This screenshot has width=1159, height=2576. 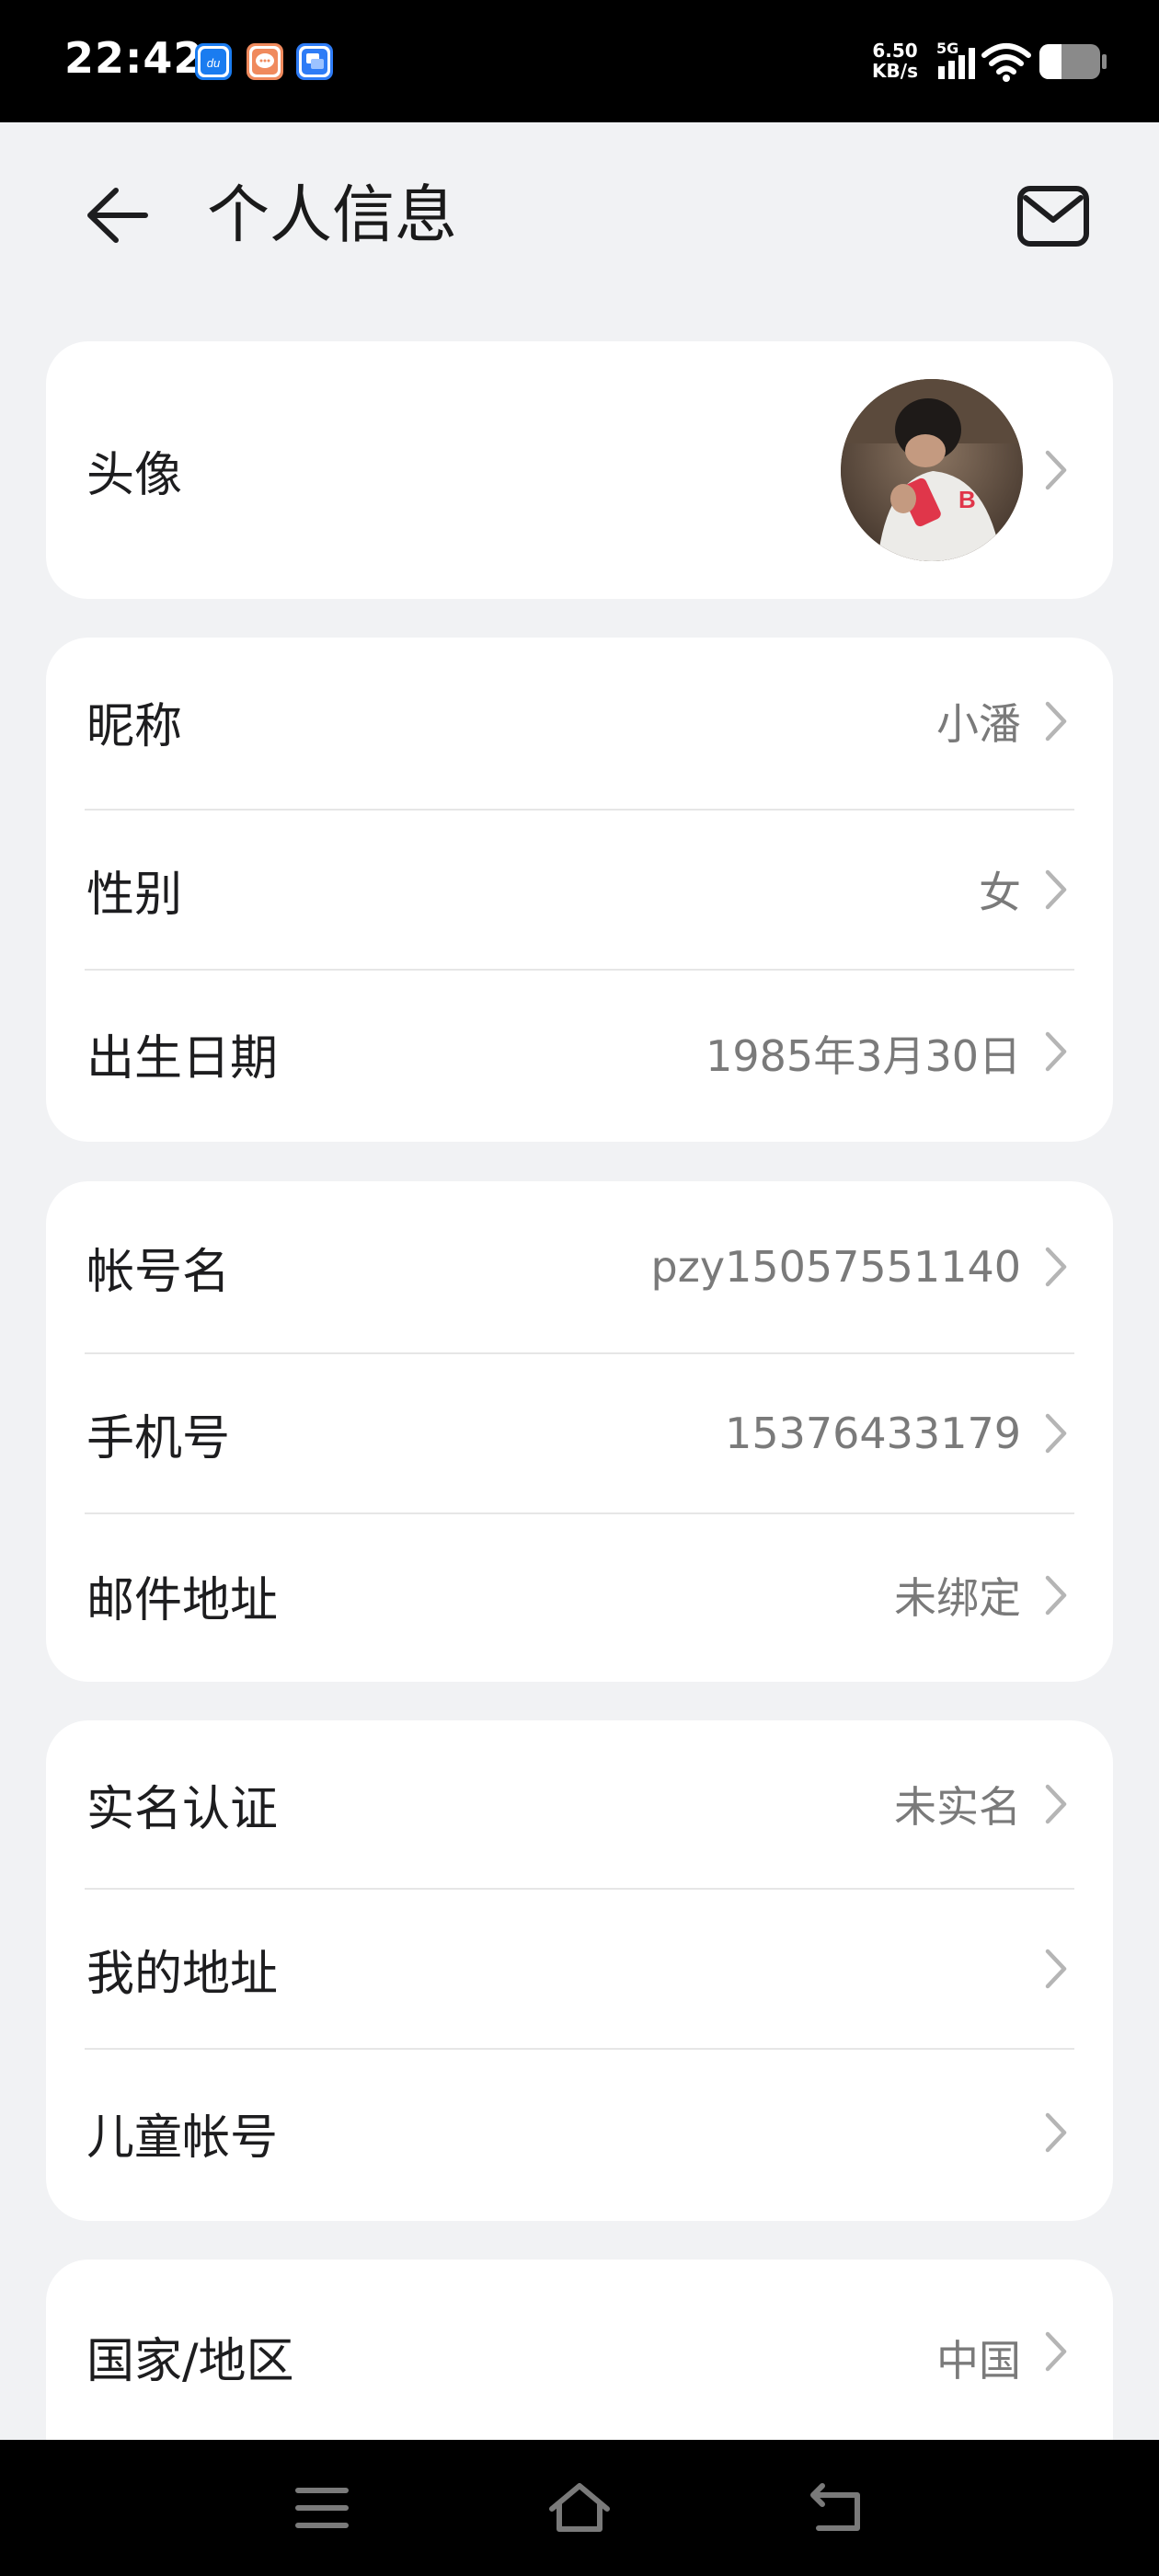 I want to click on menu-icon, so click(x=322, y=2508).